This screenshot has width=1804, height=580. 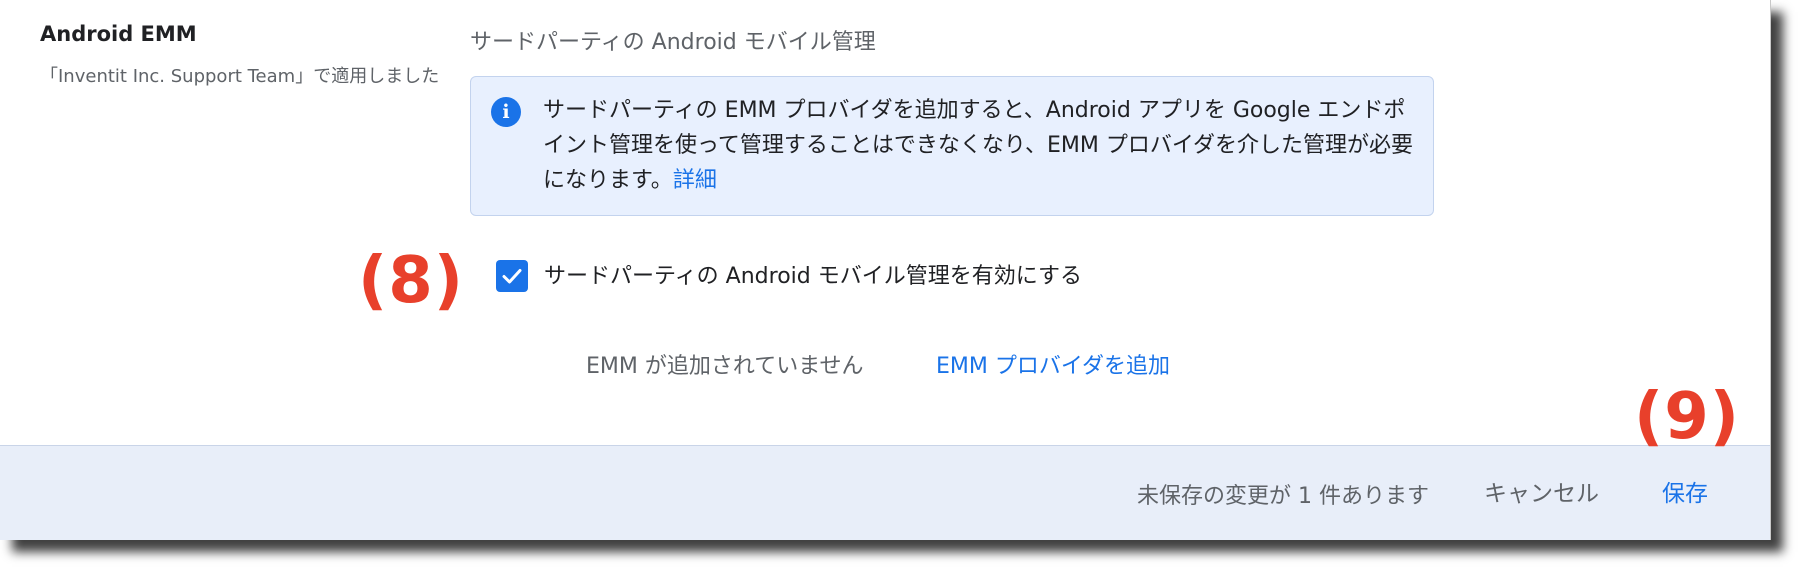 What do you see at coordinates (411, 281) in the screenshot?
I see `annotation-marker-8: (8)` at bounding box center [411, 281].